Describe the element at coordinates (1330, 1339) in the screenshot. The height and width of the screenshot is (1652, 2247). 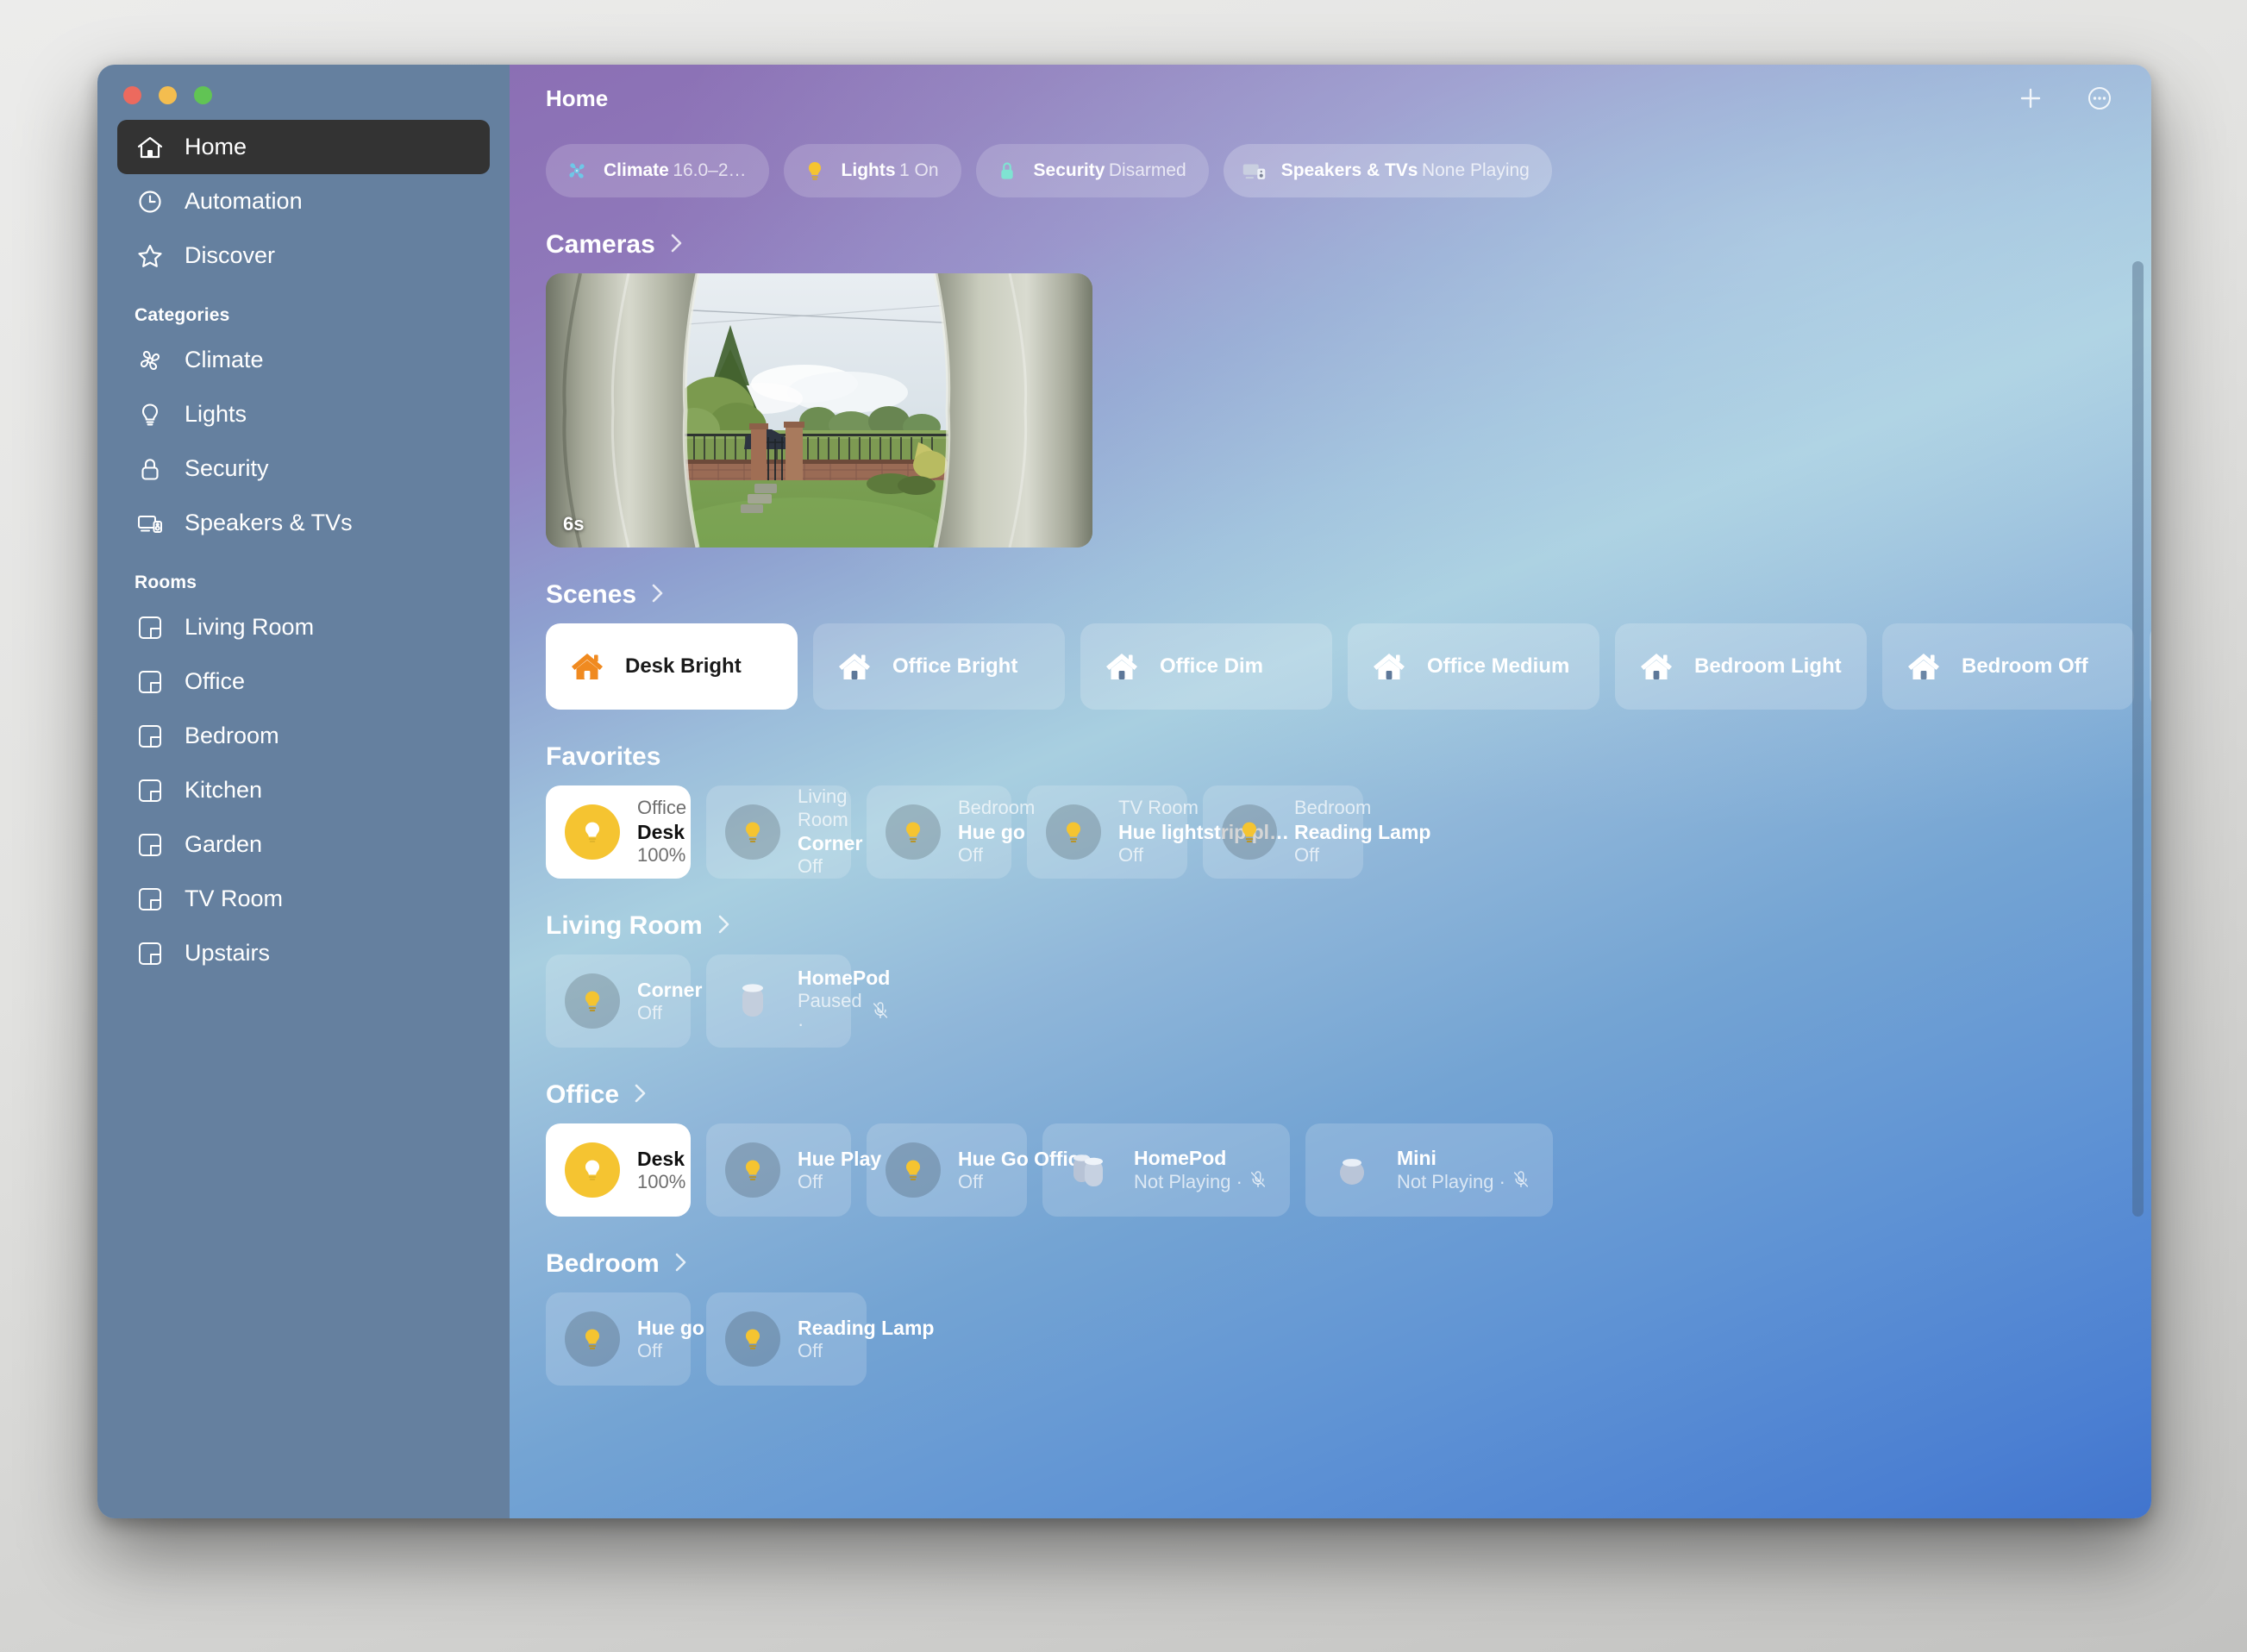
I see `bedroom-row: Hue go Off Reading Lamp Off` at that location.